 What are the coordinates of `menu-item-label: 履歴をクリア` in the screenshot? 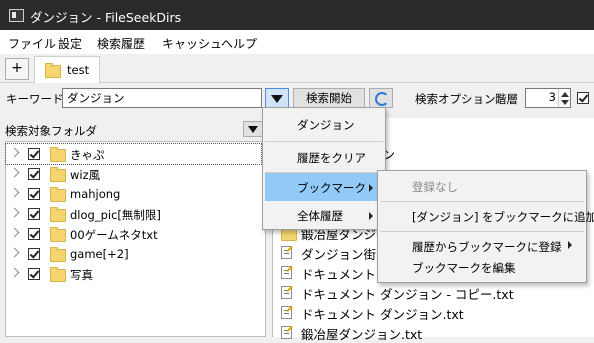 It's located at (331, 158).